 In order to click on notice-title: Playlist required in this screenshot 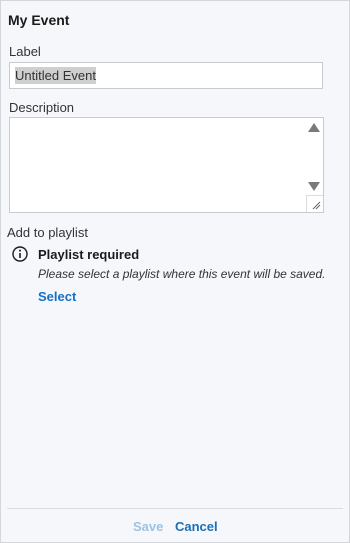, I will do `click(89, 254)`.